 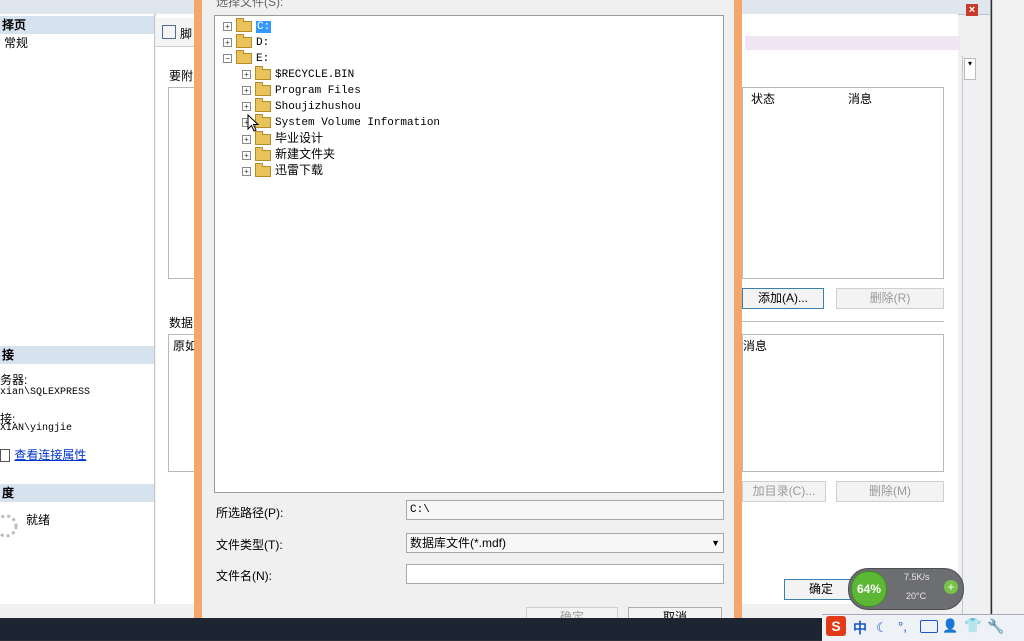 I want to click on memory-usage-circle: 64%, so click(x=869, y=589).